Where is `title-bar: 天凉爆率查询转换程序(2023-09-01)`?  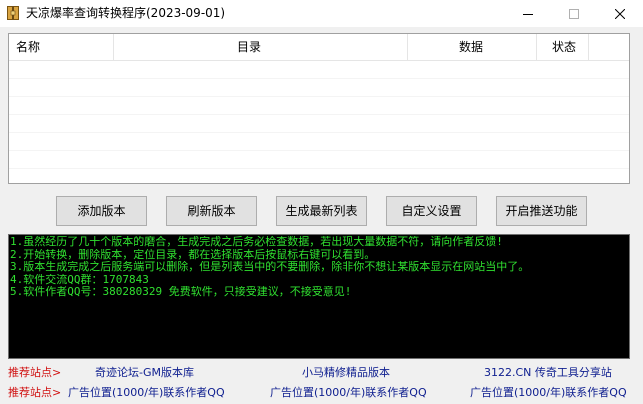 title-bar: 天凉爆率查询转换程序(2023-09-01) is located at coordinates (321, 13).